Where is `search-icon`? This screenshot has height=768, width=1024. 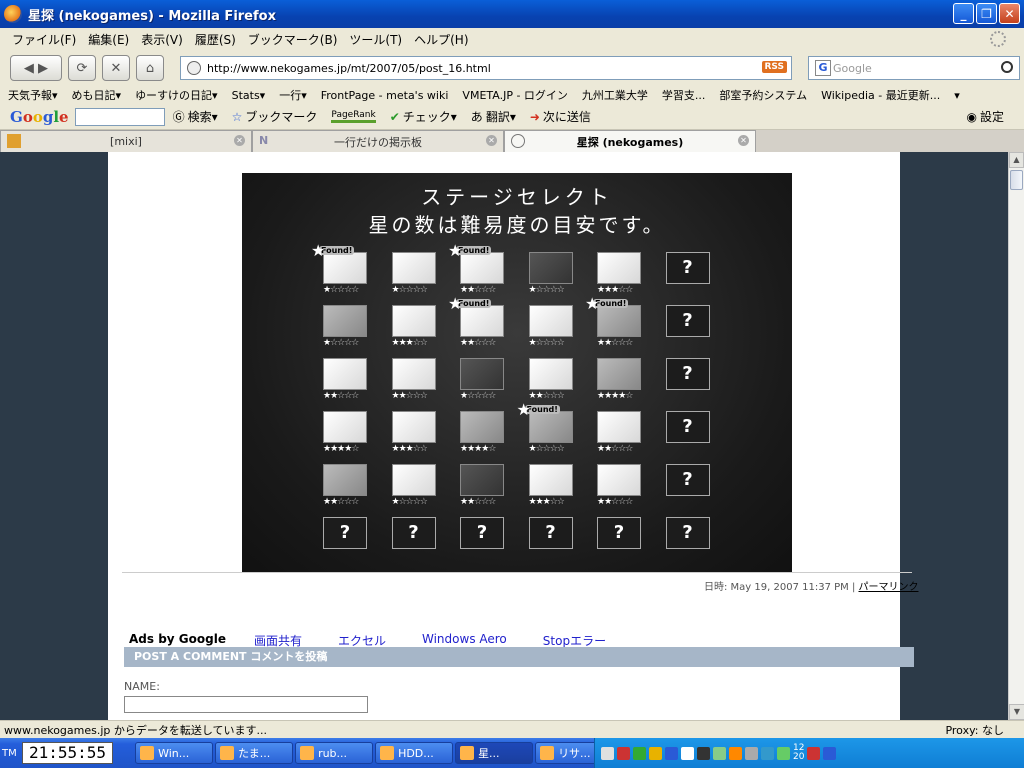 search-icon is located at coordinates (1007, 67).